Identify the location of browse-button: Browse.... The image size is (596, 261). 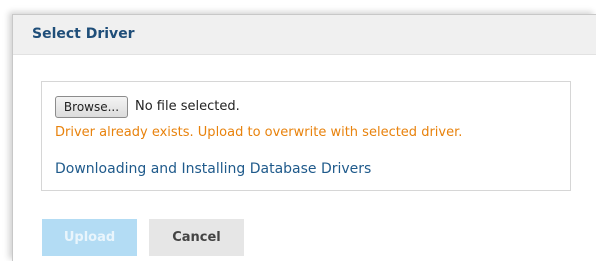
(91, 107).